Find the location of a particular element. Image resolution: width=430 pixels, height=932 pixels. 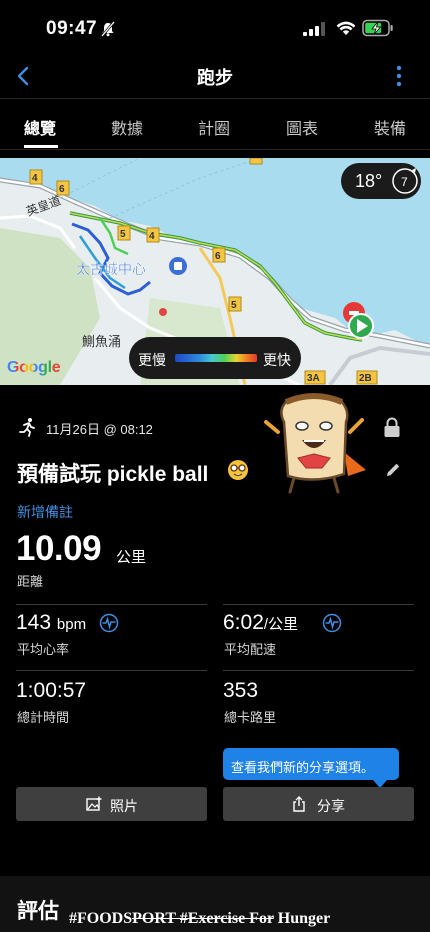

pace-label: 平均配速 is located at coordinates (250, 649).